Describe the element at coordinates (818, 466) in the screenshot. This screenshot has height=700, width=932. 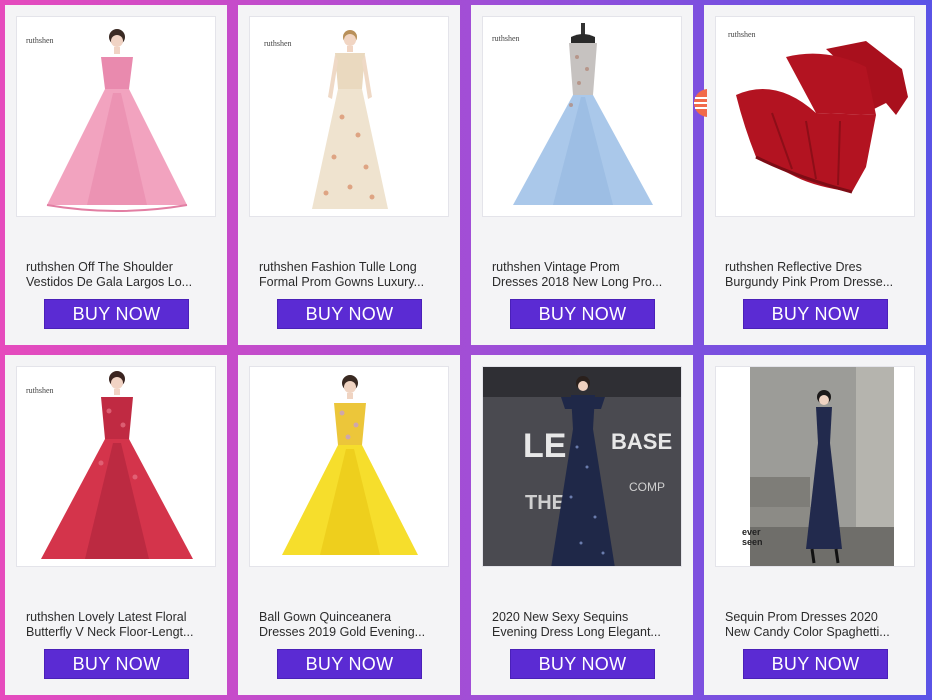
I see `dress-photo: ever seen` at that location.